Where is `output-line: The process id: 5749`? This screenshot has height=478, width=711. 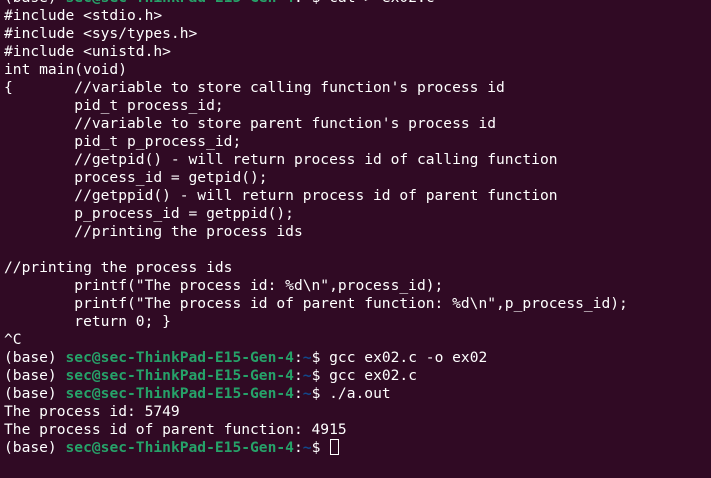
output-line: The process id: 5749 is located at coordinates (316, 412).